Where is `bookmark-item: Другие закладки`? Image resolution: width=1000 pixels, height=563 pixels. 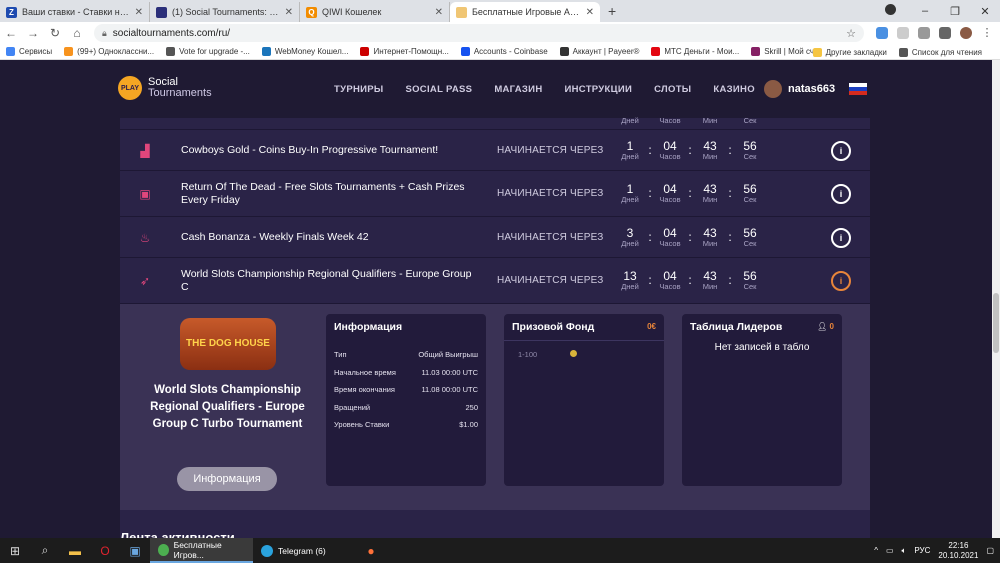
bookmark-item: Другие закладки is located at coordinates (849, 52).